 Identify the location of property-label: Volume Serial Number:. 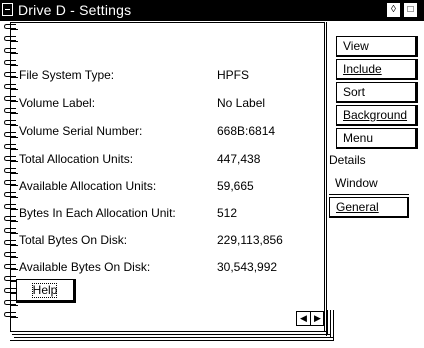
(81, 131).